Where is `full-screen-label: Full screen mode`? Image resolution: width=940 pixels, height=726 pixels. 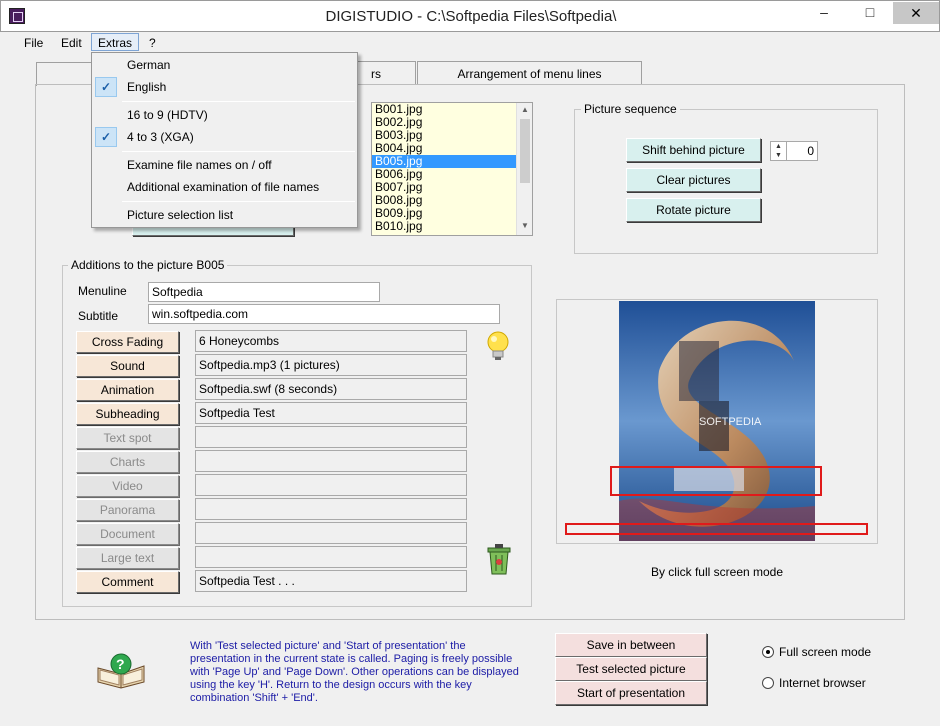
full-screen-label: Full screen mode is located at coordinates (825, 652).